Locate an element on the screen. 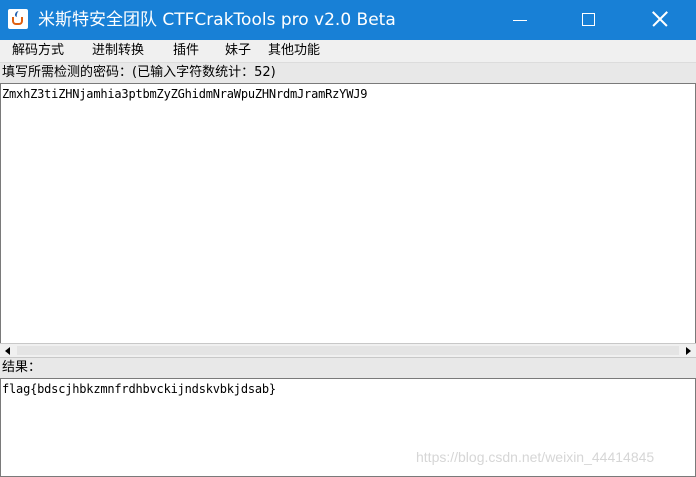 Image resolution: width=696 pixels, height=477 pixels. maximize-button is located at coordinates (589, 20).